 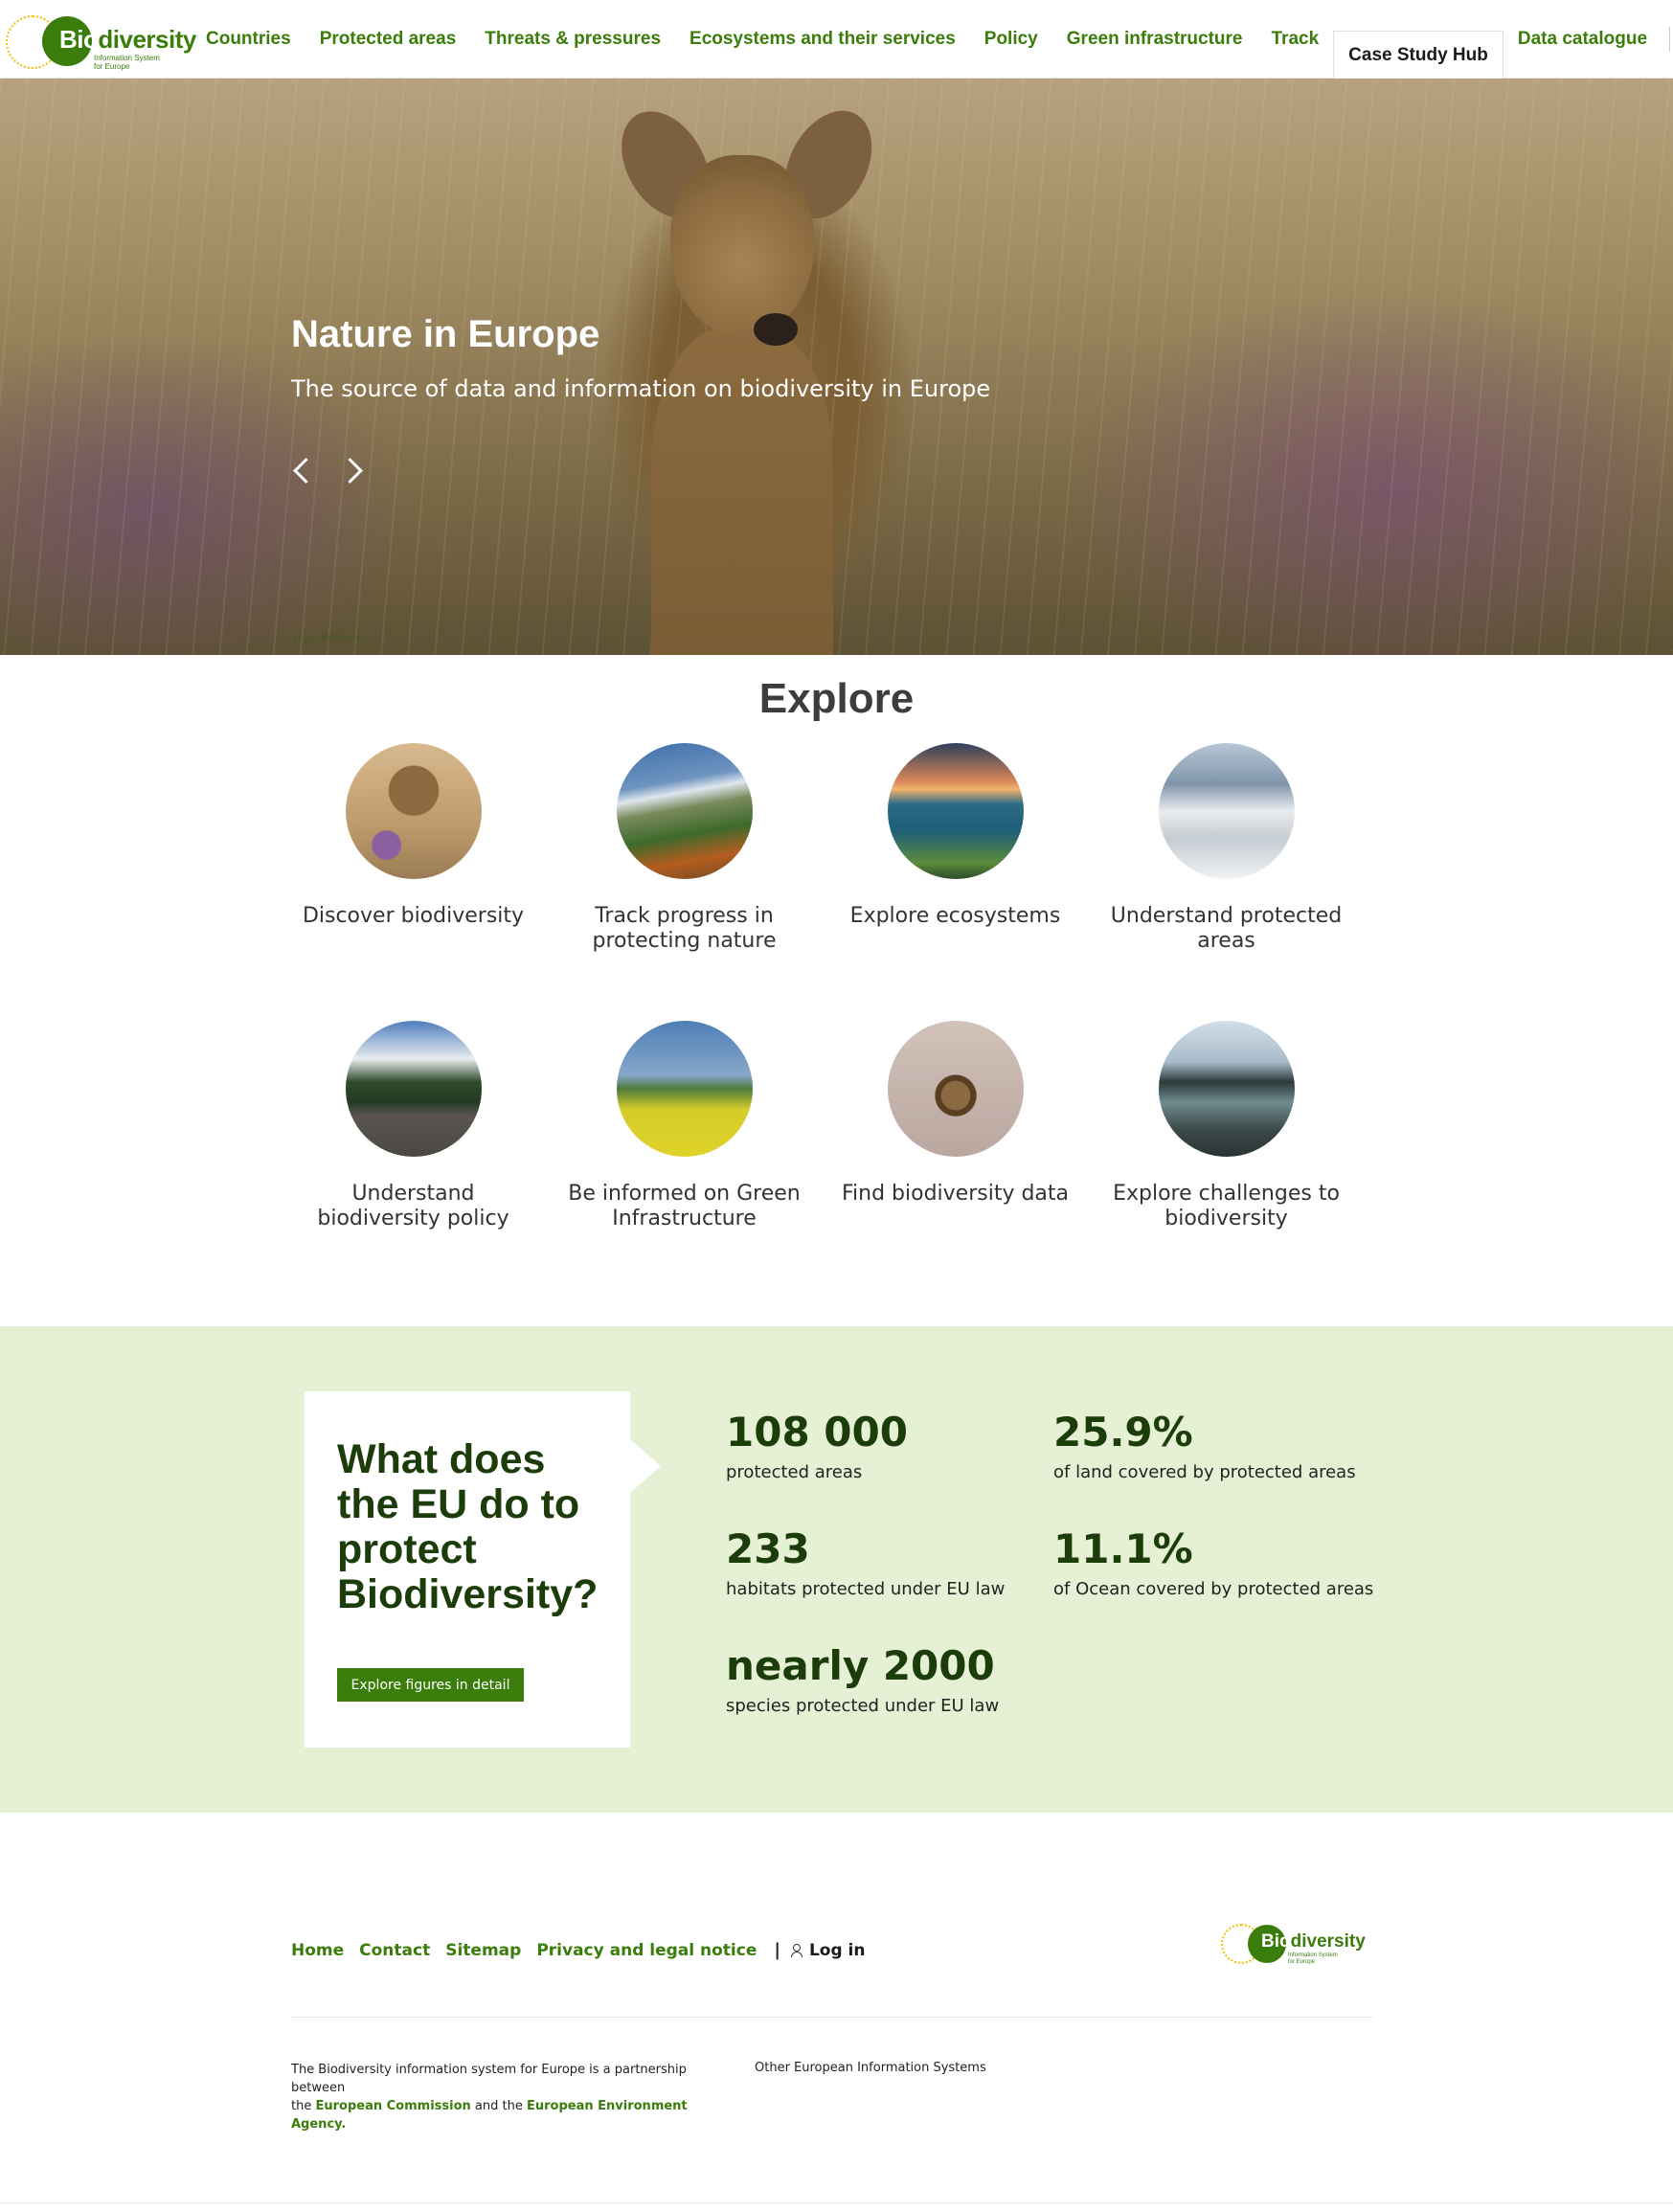 What do you see at coordinates (768, 1548) in the screenshot?
I see `stat-value: 233` at bounding box center [768, 1548].